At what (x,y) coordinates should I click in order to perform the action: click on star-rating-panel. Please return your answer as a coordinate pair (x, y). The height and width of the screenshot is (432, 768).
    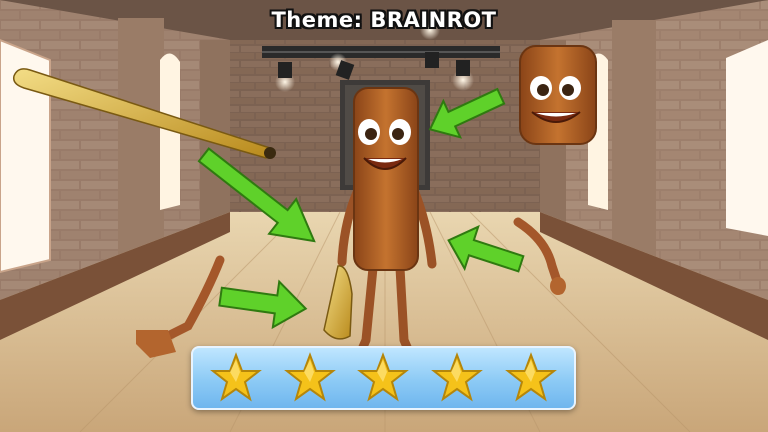
    Looking at the image, I should click on (383, 378).